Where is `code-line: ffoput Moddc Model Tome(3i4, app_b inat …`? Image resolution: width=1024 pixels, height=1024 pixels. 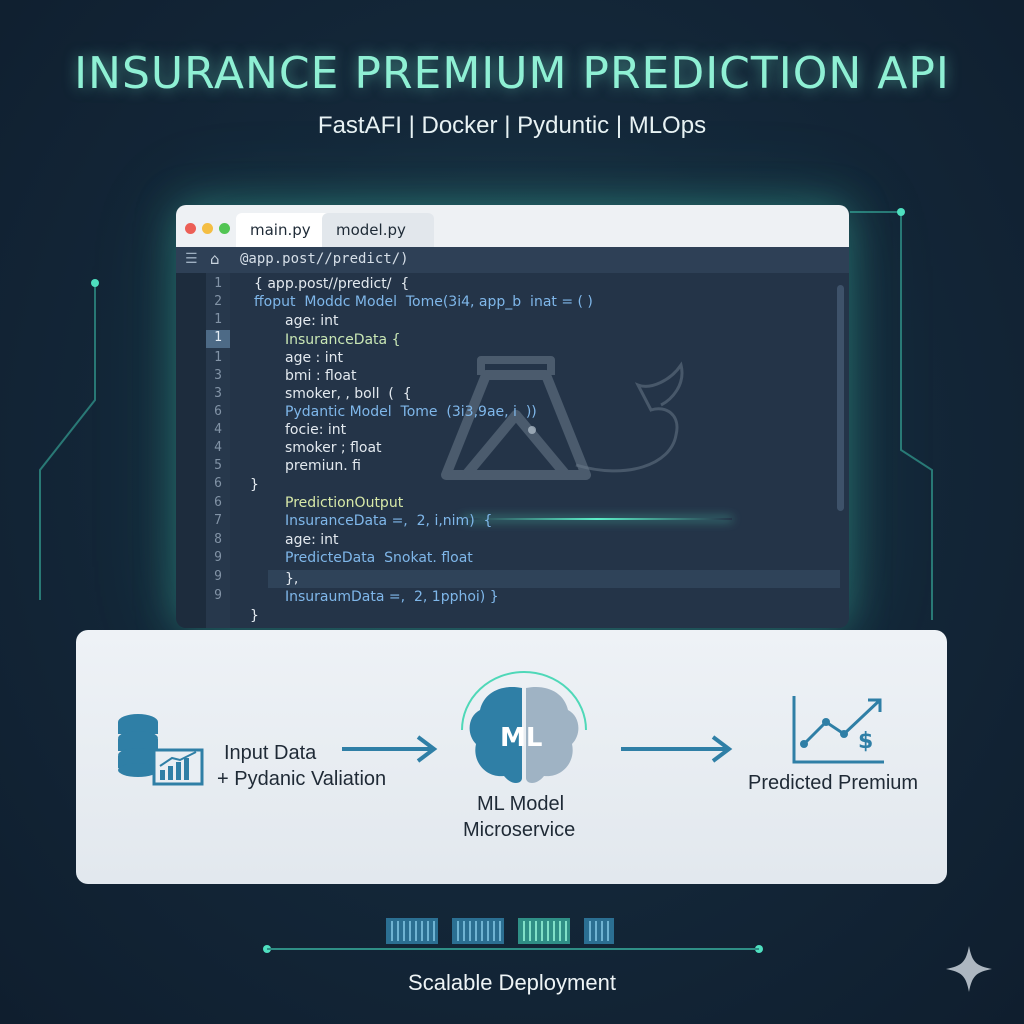
code-line: ffoput Moddc Model Tome(3i4, app_b inat … is located at coordinates (423, 302).